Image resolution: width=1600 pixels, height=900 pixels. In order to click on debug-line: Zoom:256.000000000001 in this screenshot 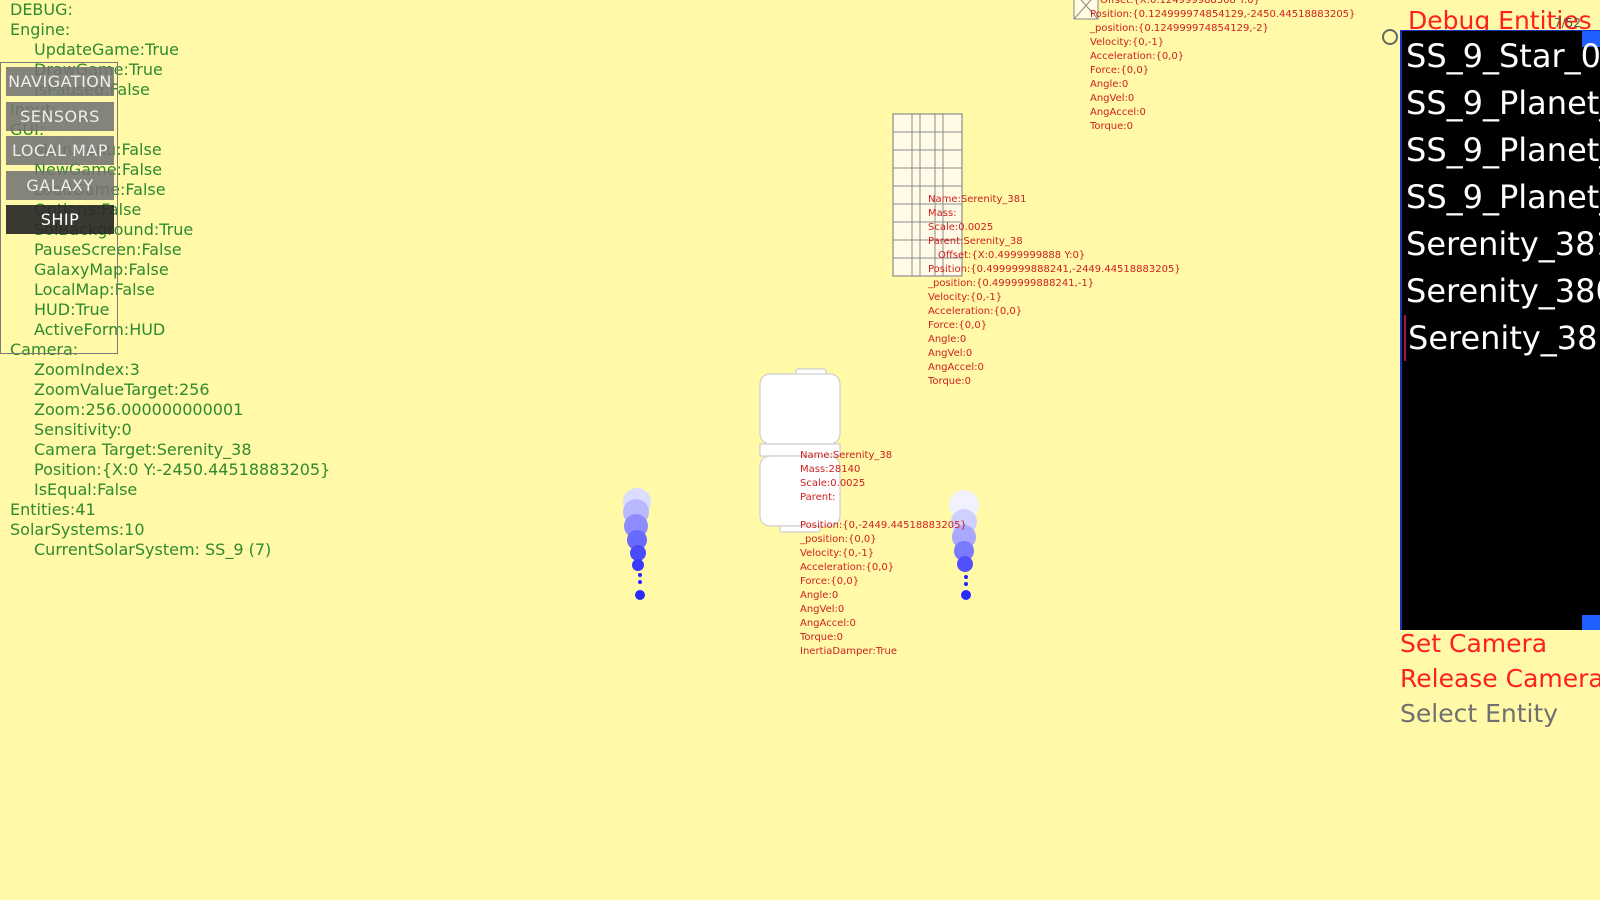, I will do `click(139, 409)`.